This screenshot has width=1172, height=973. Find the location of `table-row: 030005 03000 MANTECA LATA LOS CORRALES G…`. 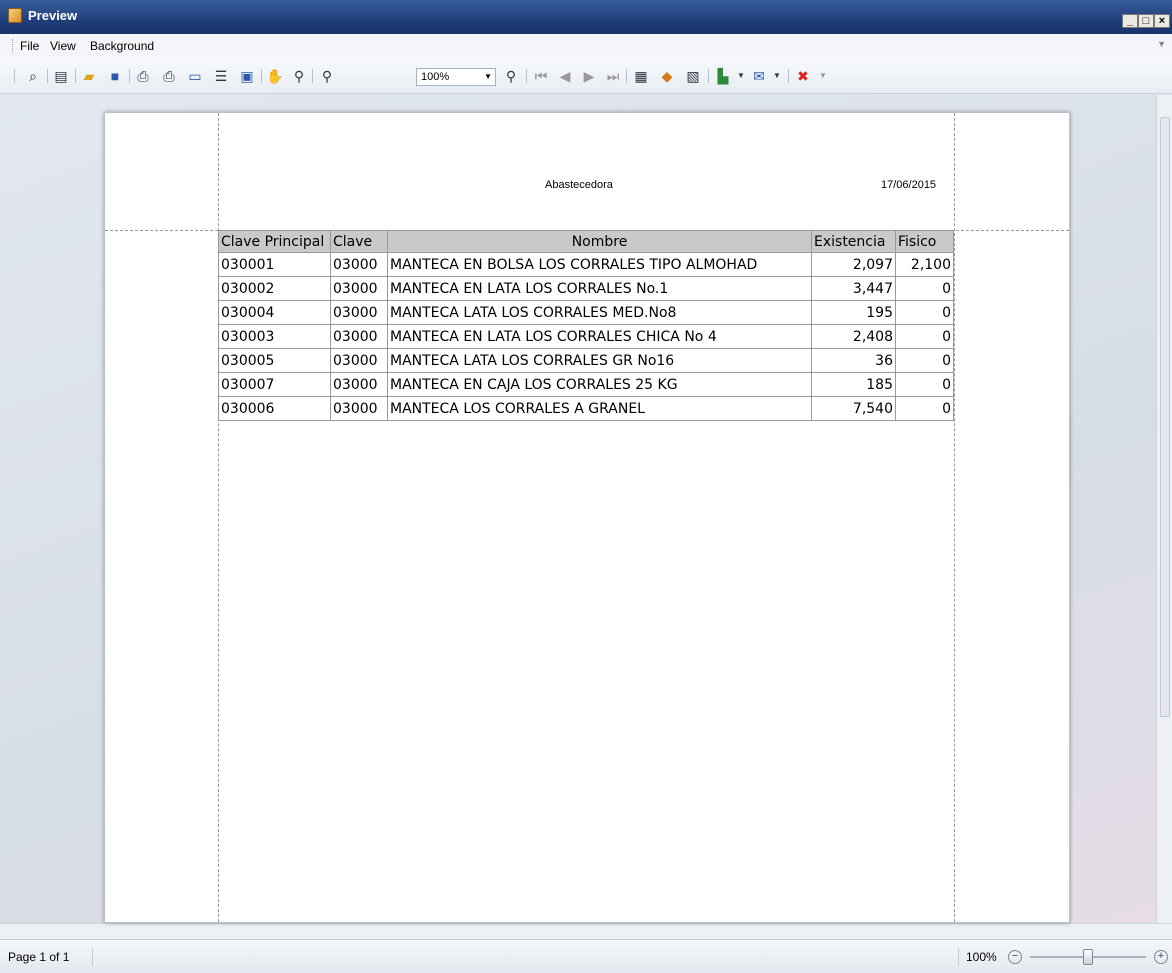

table-row: 030005 03000 MANTECA LATA LOS CORRALES G… is located at coordinates (586, 360).